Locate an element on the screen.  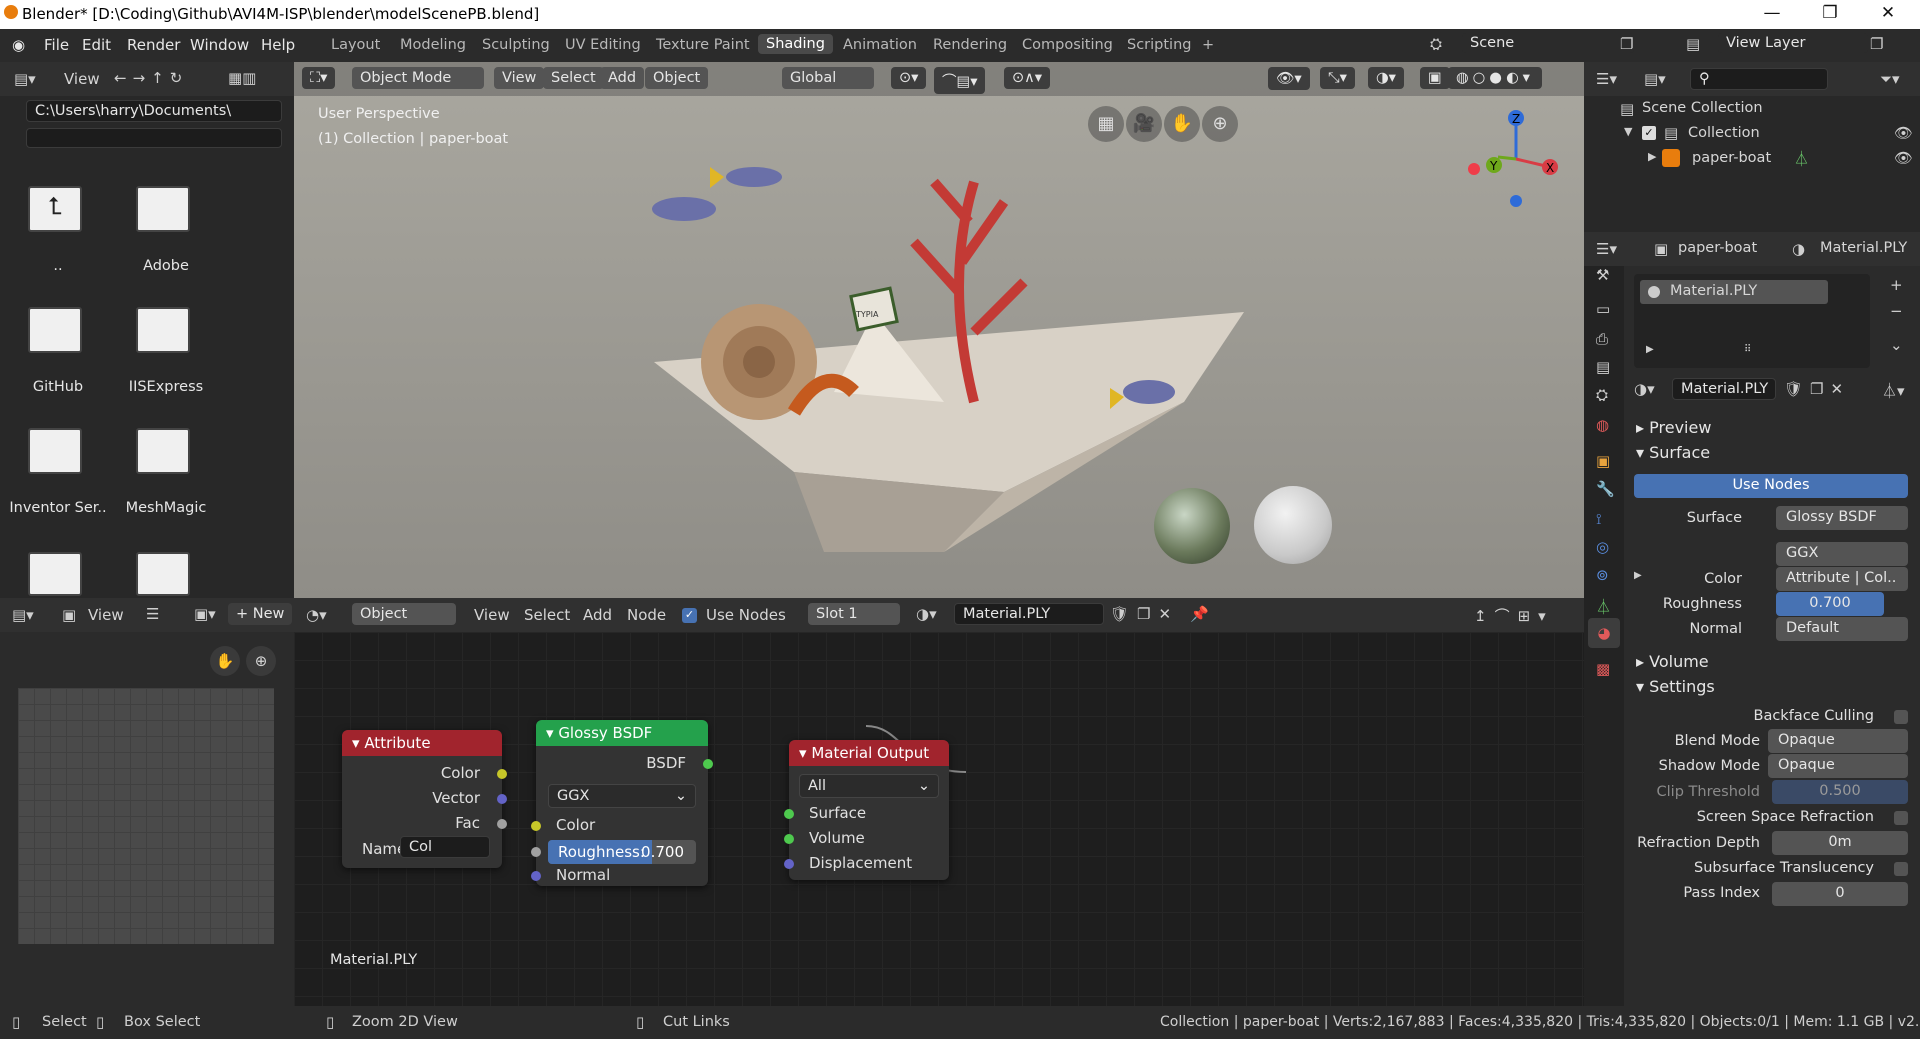
xray-icon: ▣ is located at coordinates (1435, 78).